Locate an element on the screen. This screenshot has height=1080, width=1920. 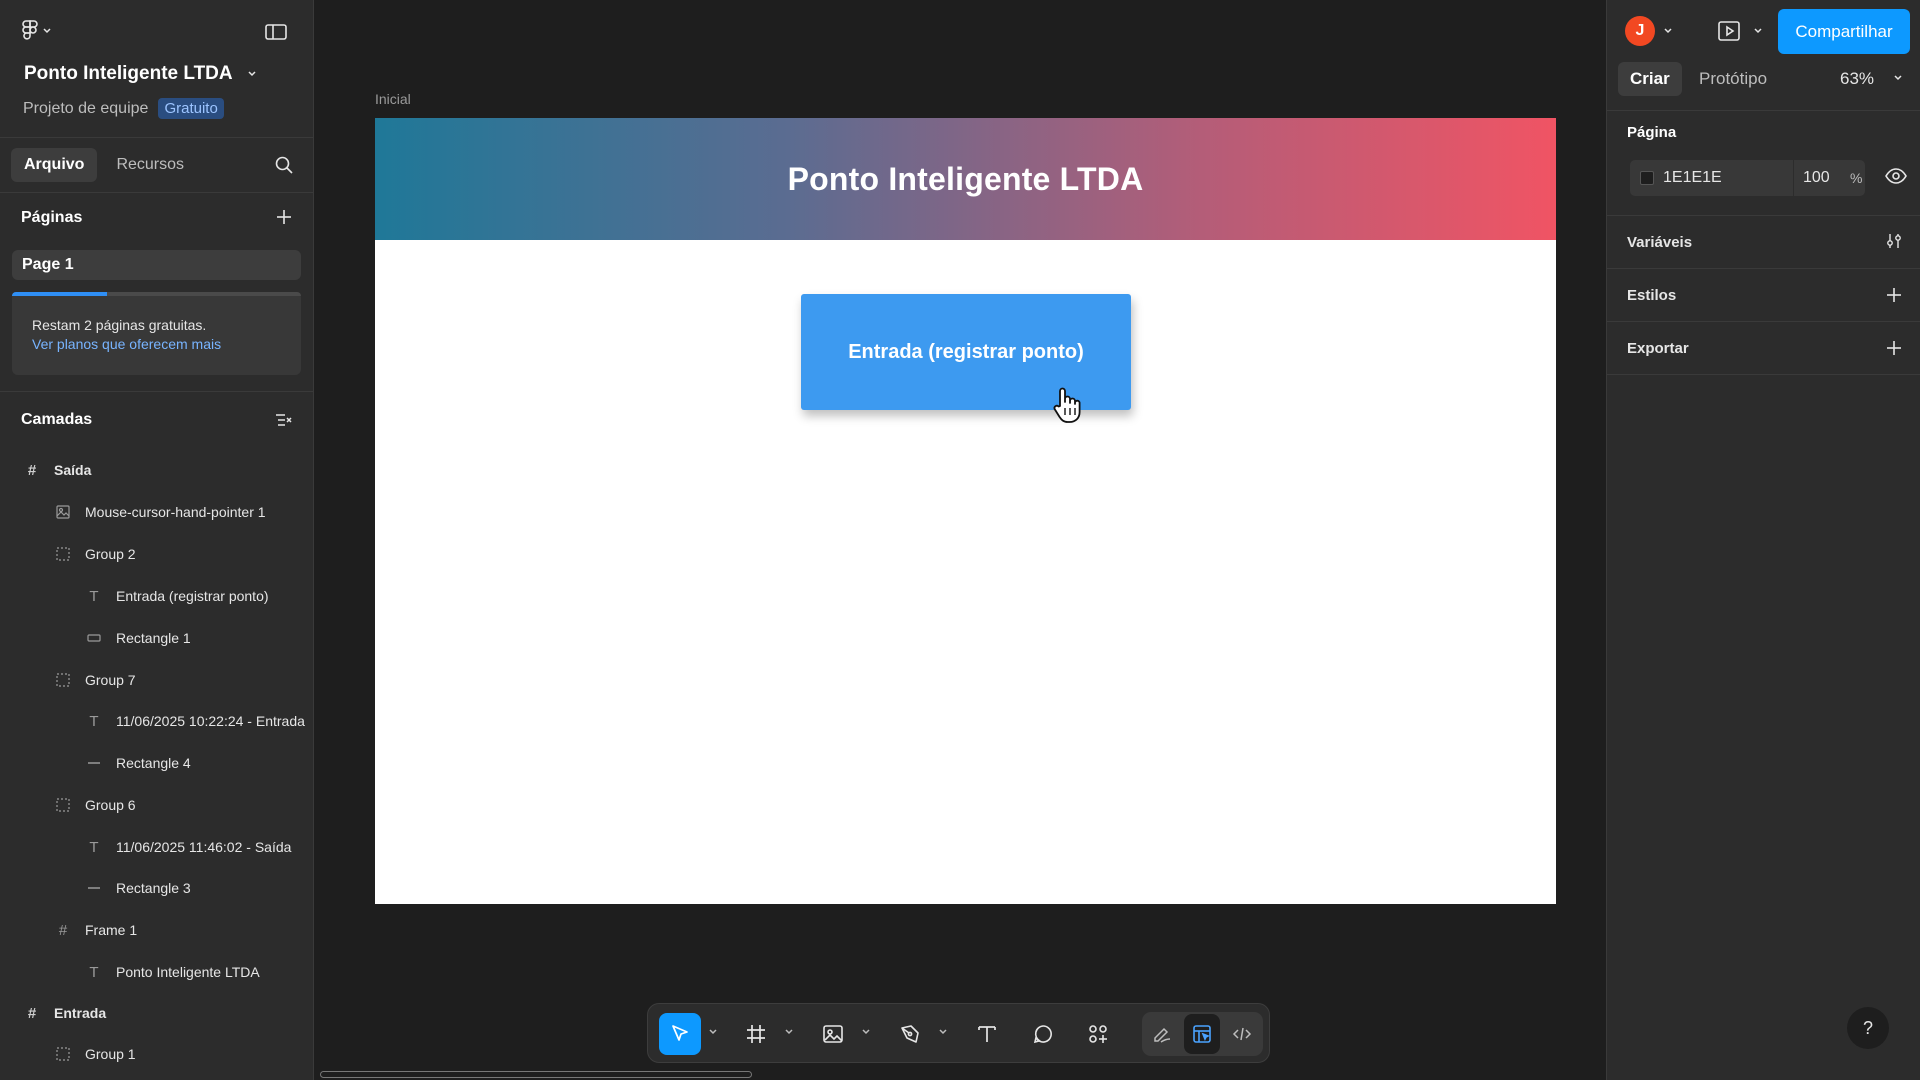
pen-tool-icon is located at coordinates (910, 1034).